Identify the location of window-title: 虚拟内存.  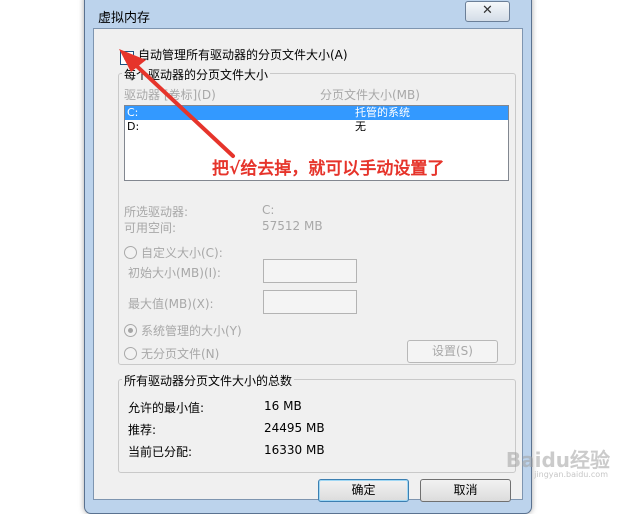
(124, 18).